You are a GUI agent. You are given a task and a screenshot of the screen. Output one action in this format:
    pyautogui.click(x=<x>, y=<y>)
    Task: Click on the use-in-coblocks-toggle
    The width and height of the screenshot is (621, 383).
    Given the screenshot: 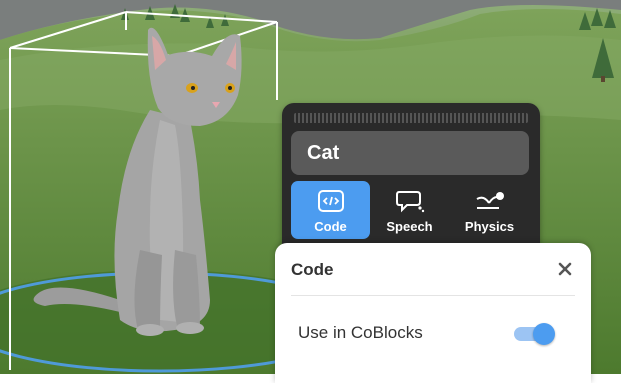 What is the action you would take?
    pyautogui.click(x=534, y=334)
    